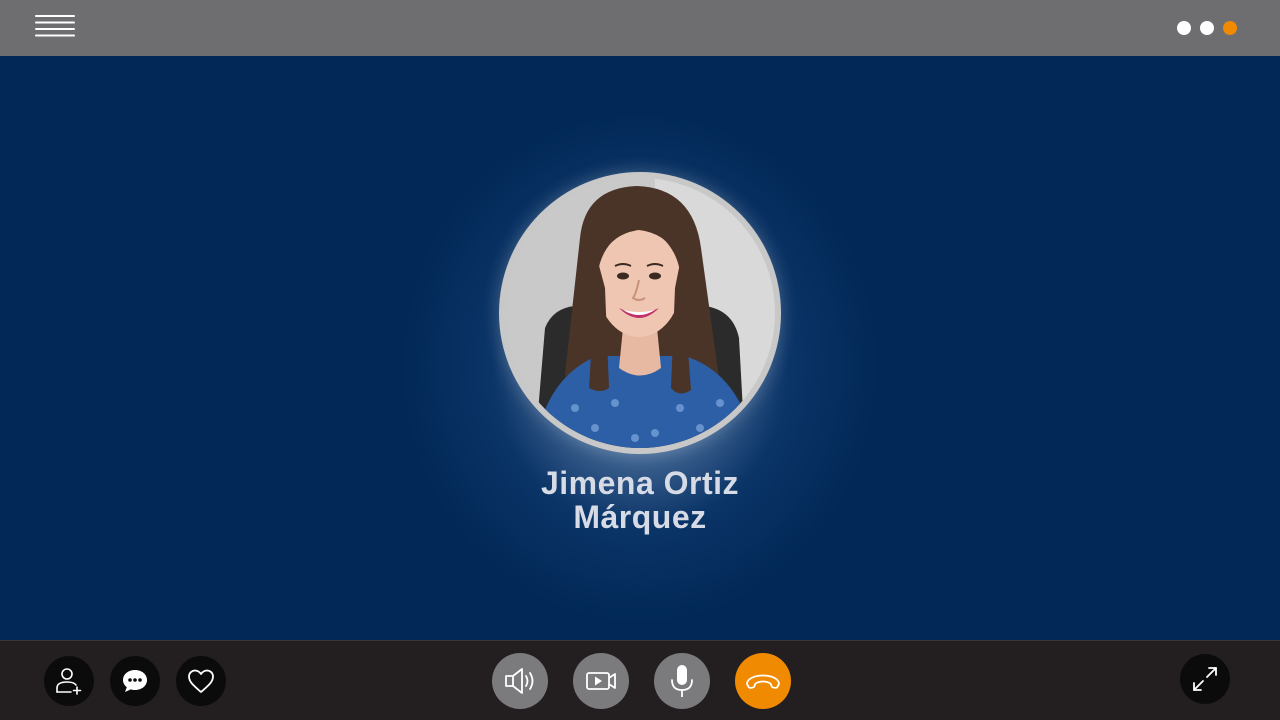 Image resolution: width=1280 pixels, height=720 pixels. I want to click on page-indicator, so click(1207, 28).